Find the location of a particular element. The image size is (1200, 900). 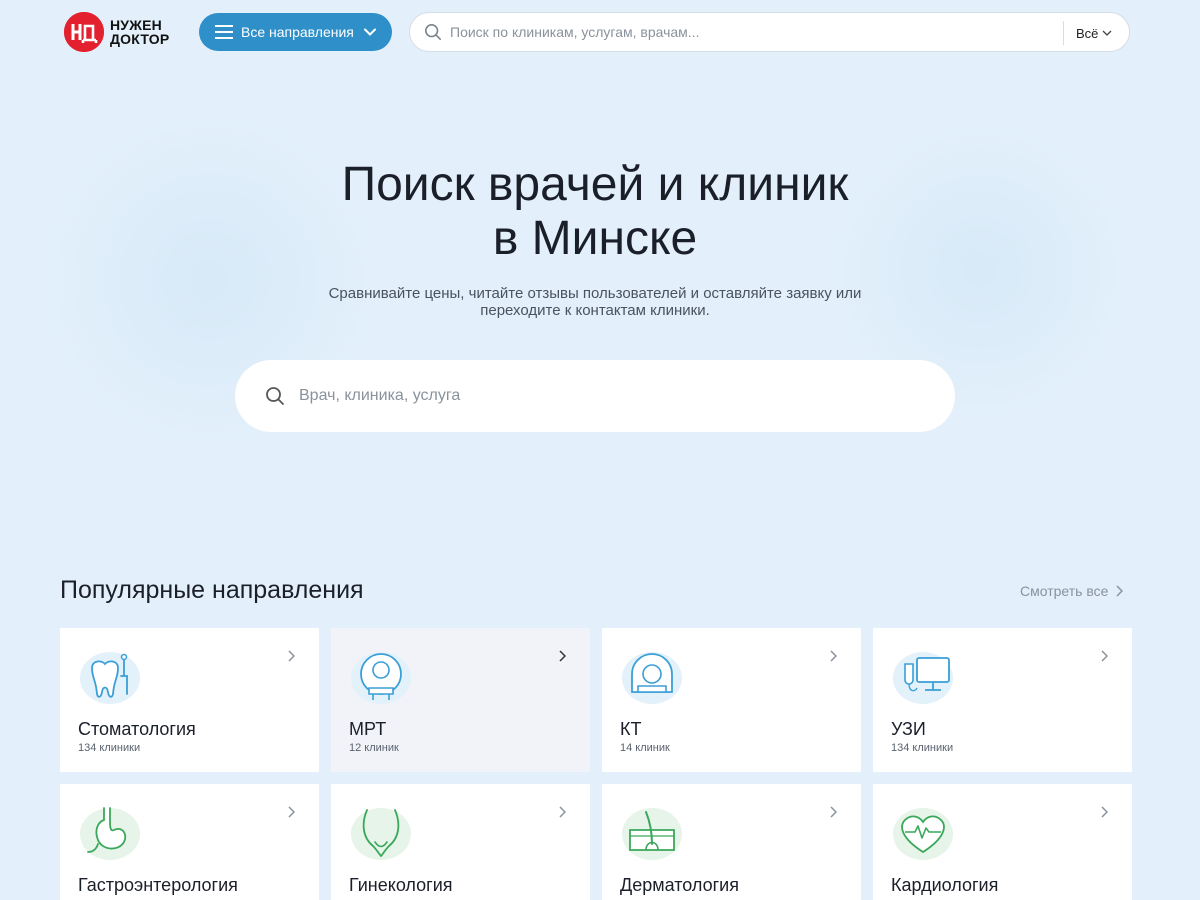

direction-card-name: УЗИ is located at coordinates (908, 729).